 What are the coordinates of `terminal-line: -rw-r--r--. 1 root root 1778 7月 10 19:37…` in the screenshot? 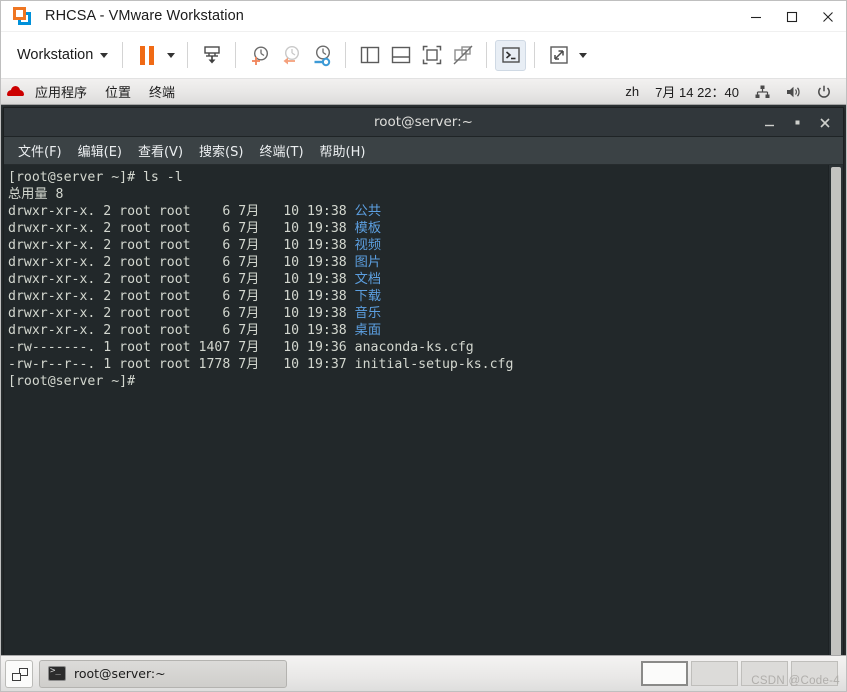 It's located at (261, 364).